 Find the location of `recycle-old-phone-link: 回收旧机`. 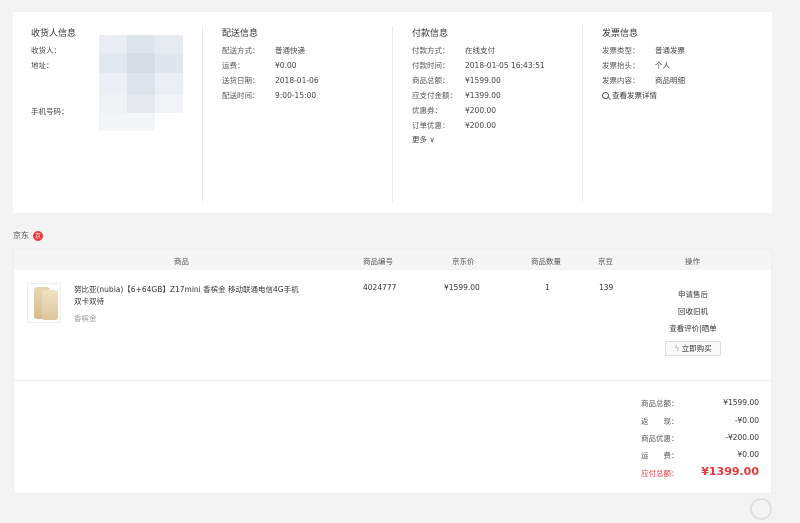

recycle-old-phone-link: 回收旧机 is located at coordinates (693, 311).